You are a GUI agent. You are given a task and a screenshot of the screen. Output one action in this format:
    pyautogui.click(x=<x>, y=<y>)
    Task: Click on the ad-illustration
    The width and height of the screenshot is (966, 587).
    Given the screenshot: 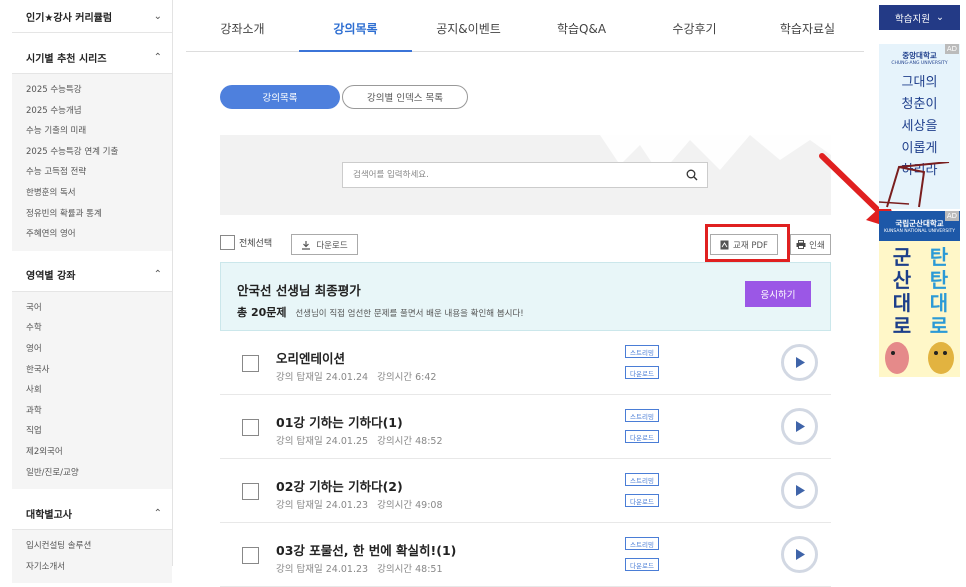 What is the action you would take?
    pyautogui.click(x=914, y=185)
    